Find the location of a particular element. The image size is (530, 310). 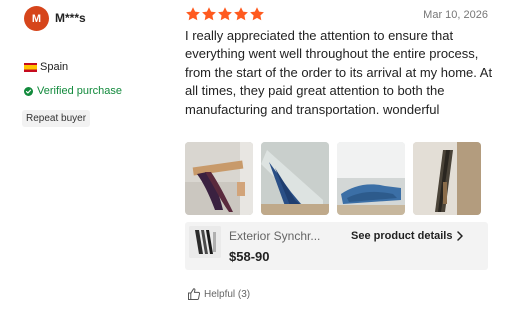

chevron-right-icon is located at coordinates (460, 236).